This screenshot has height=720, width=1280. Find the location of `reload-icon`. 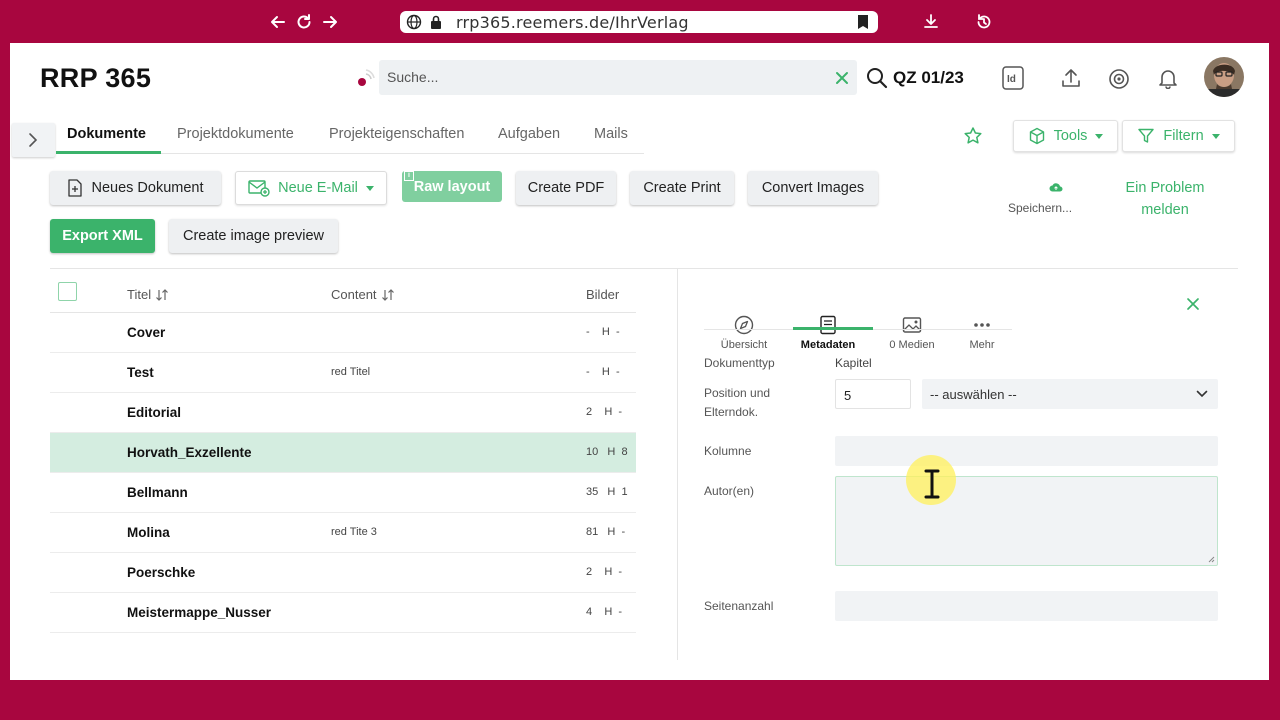

reload-icon is located at coordinates (304, 22).